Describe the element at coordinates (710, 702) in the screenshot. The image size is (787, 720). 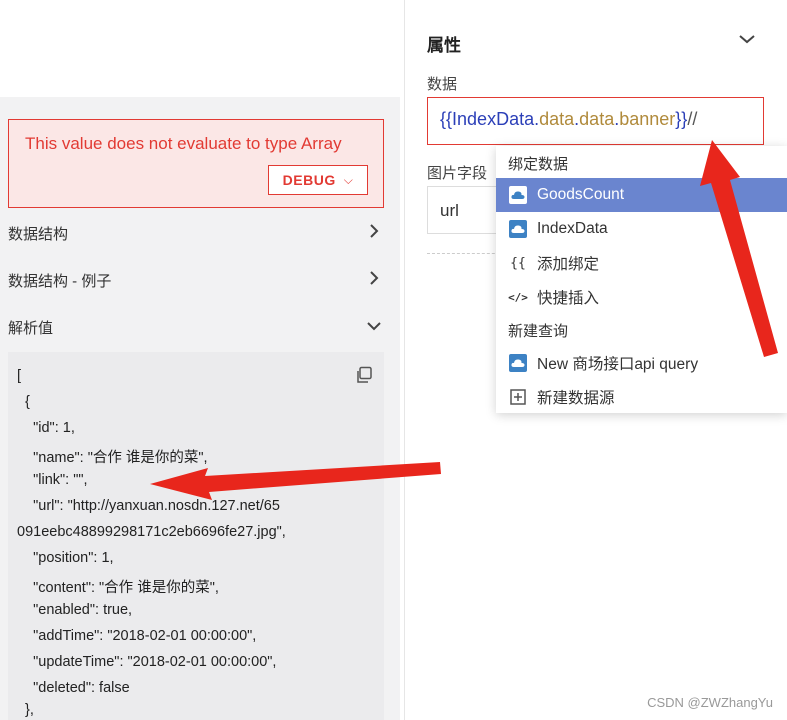
I see `watermark: CSDN @ZWZhangYu` at that location.